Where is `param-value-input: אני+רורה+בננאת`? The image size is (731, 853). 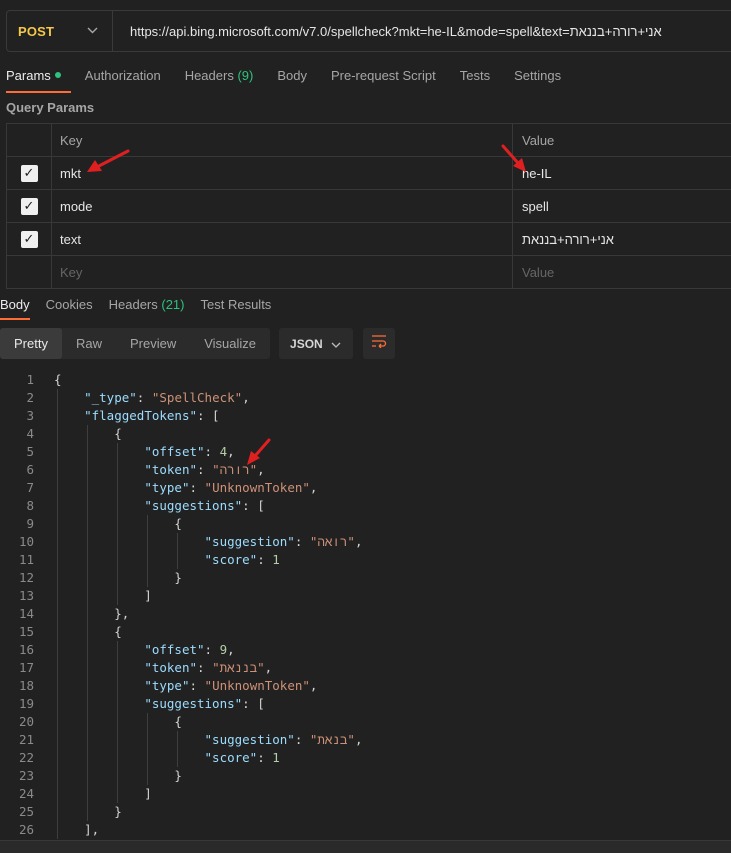
param-value-input: אני+רורה+בננאת is located at coordinates (622, 239).